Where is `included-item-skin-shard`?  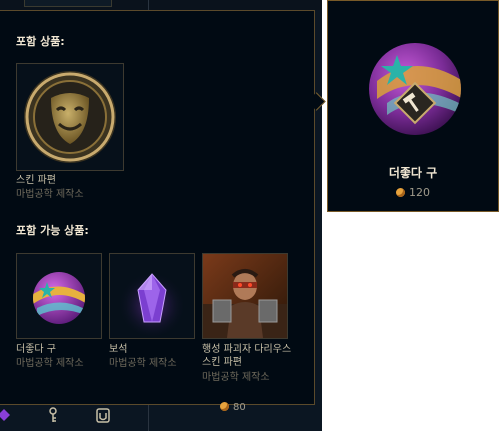
included-item-skin-shard is located at coordinates (70, 117).